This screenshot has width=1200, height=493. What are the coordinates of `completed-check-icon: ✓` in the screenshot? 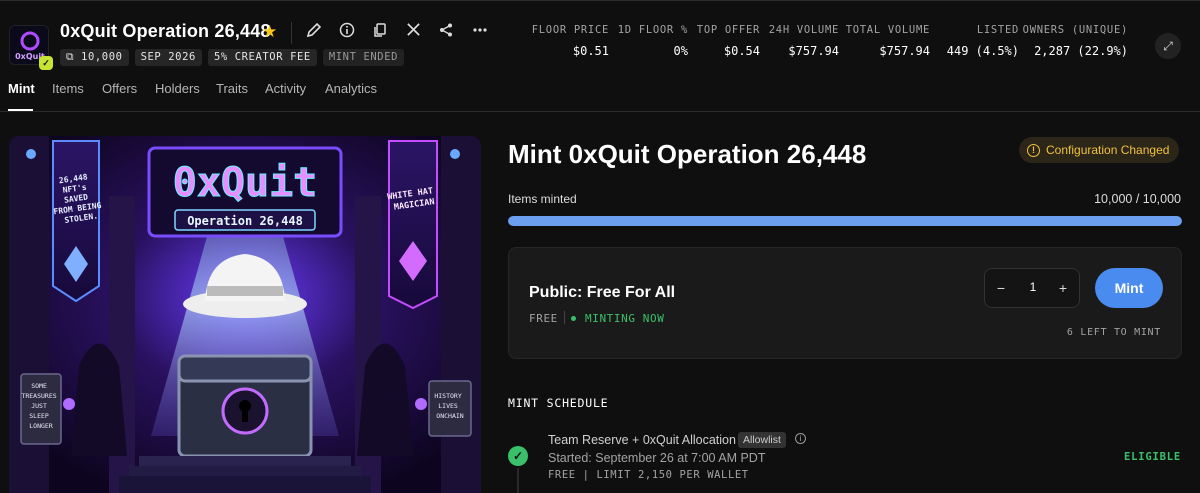 It's located at (518, 456).